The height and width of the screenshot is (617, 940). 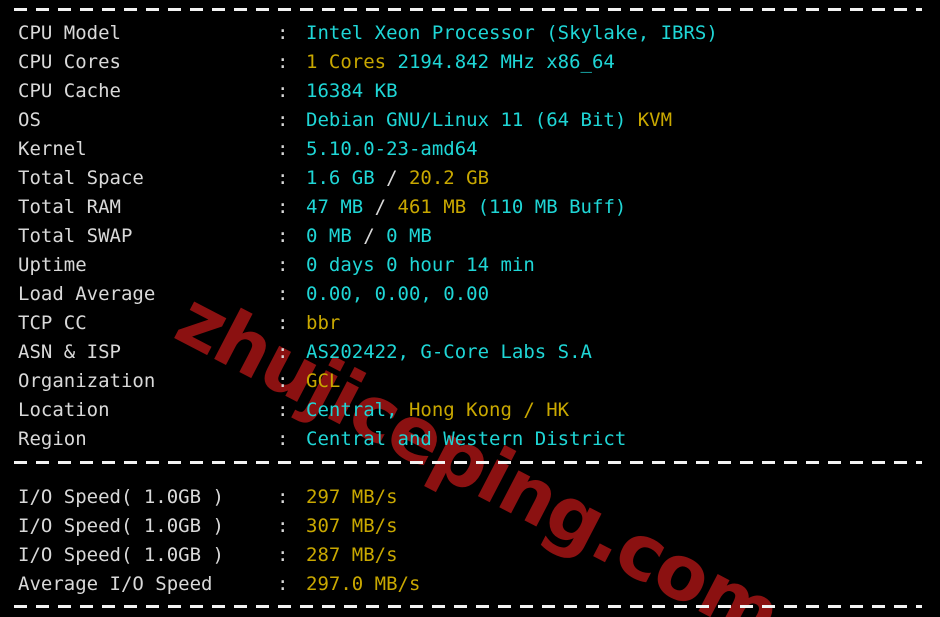 I want to click on io-speed-value: 297 MB/s, so click(x=352, y=497).